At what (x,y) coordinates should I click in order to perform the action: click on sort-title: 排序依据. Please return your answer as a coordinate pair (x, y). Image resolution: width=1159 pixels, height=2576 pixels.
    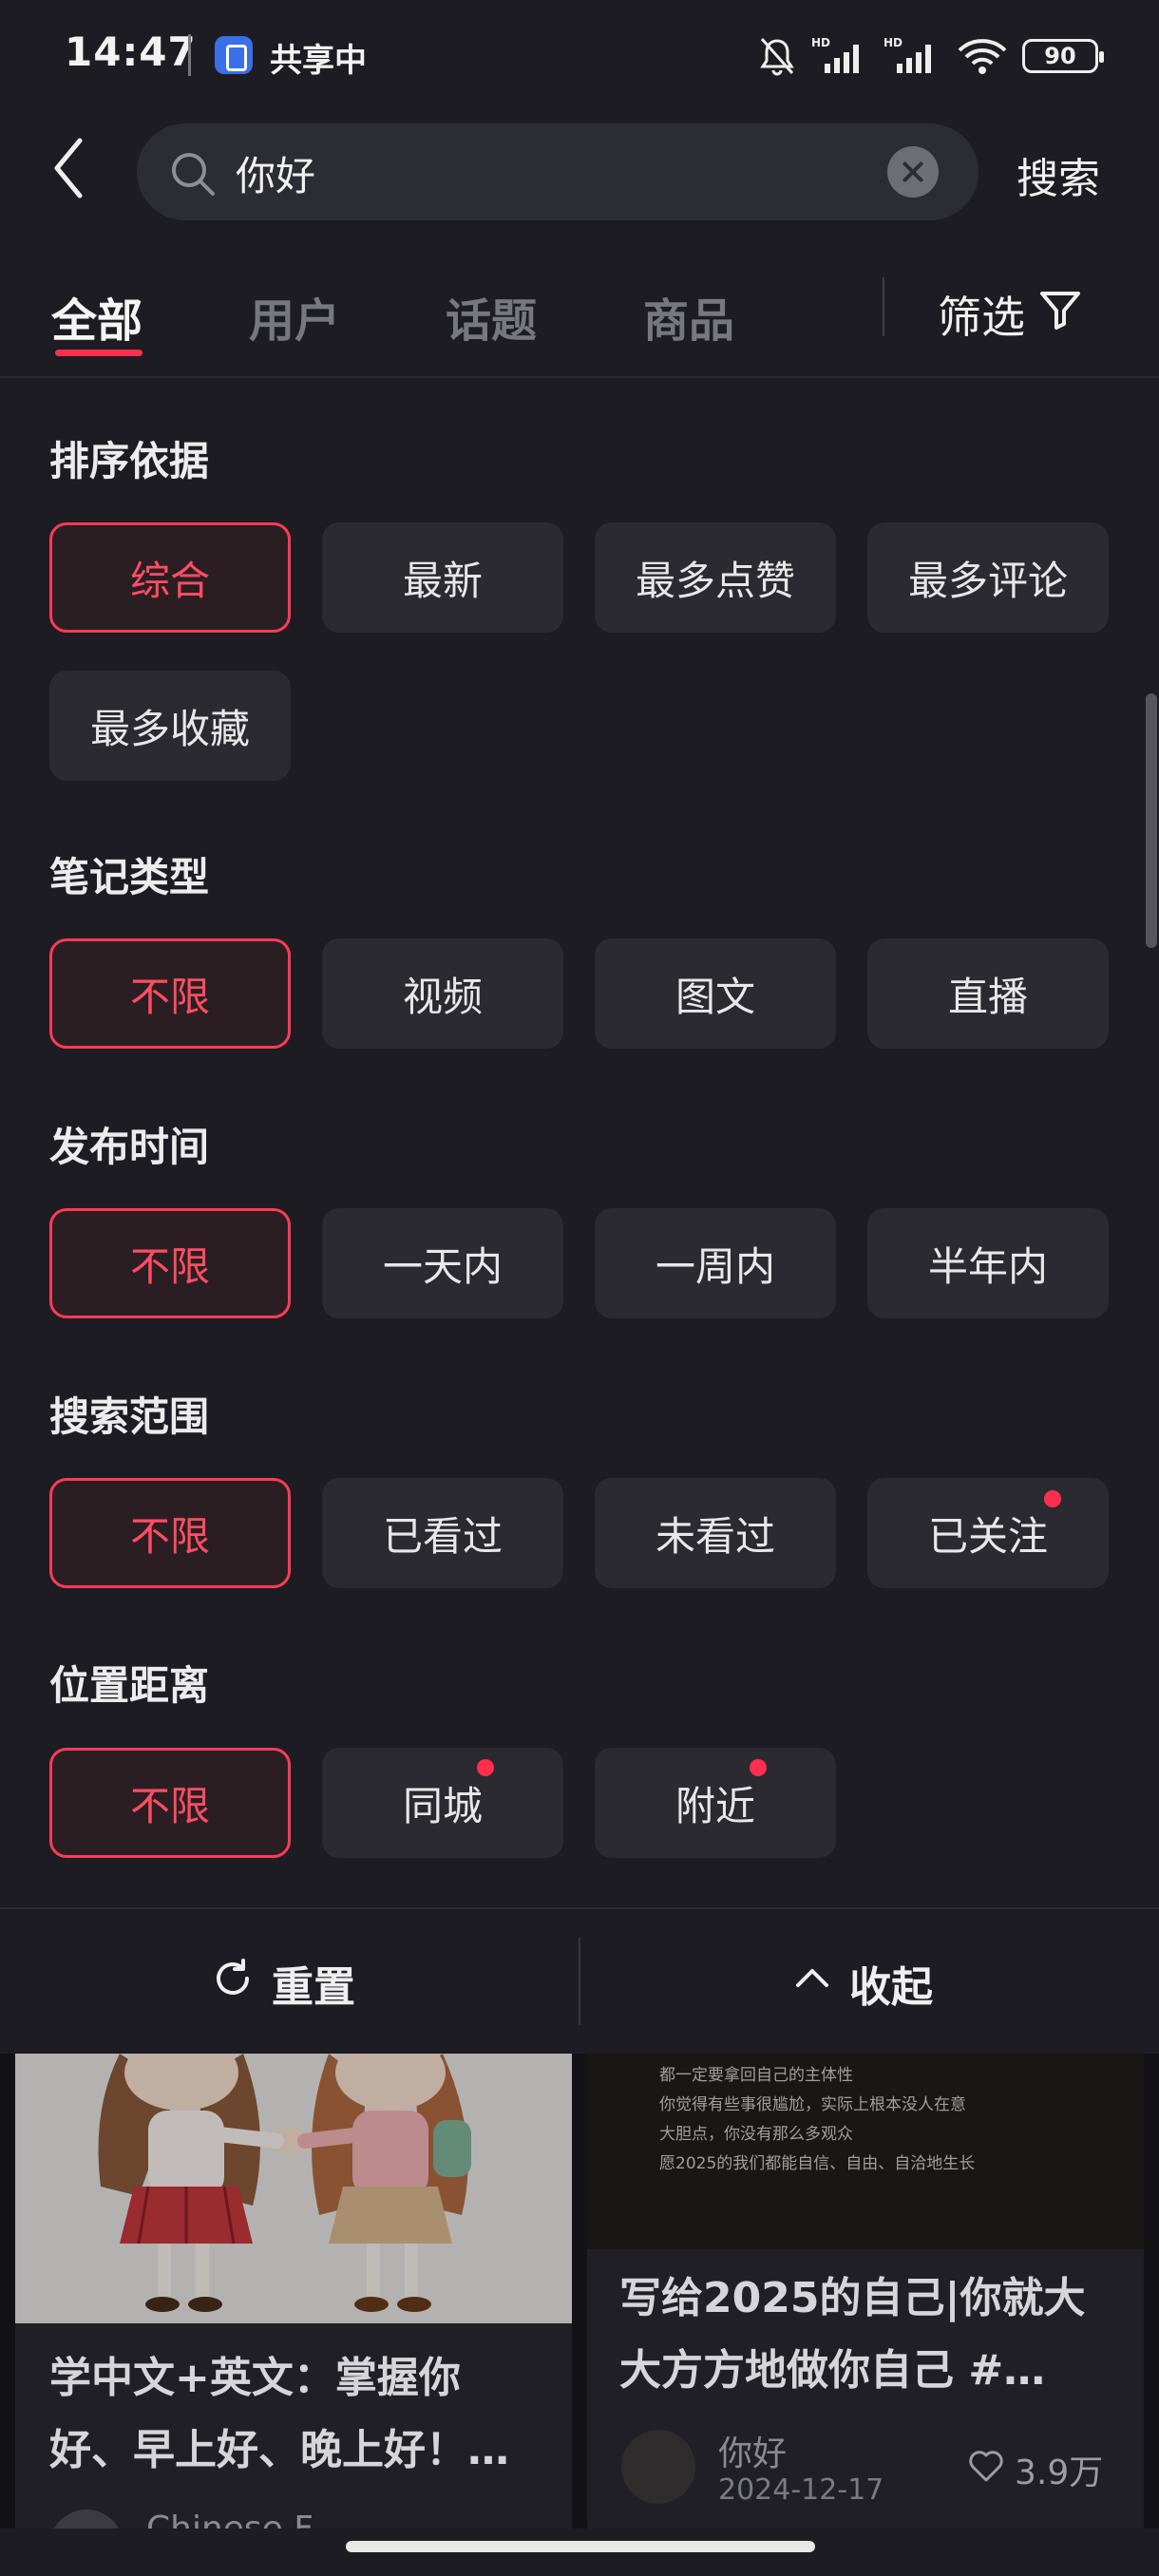
    Looking at the image, I should click on (129, 461).